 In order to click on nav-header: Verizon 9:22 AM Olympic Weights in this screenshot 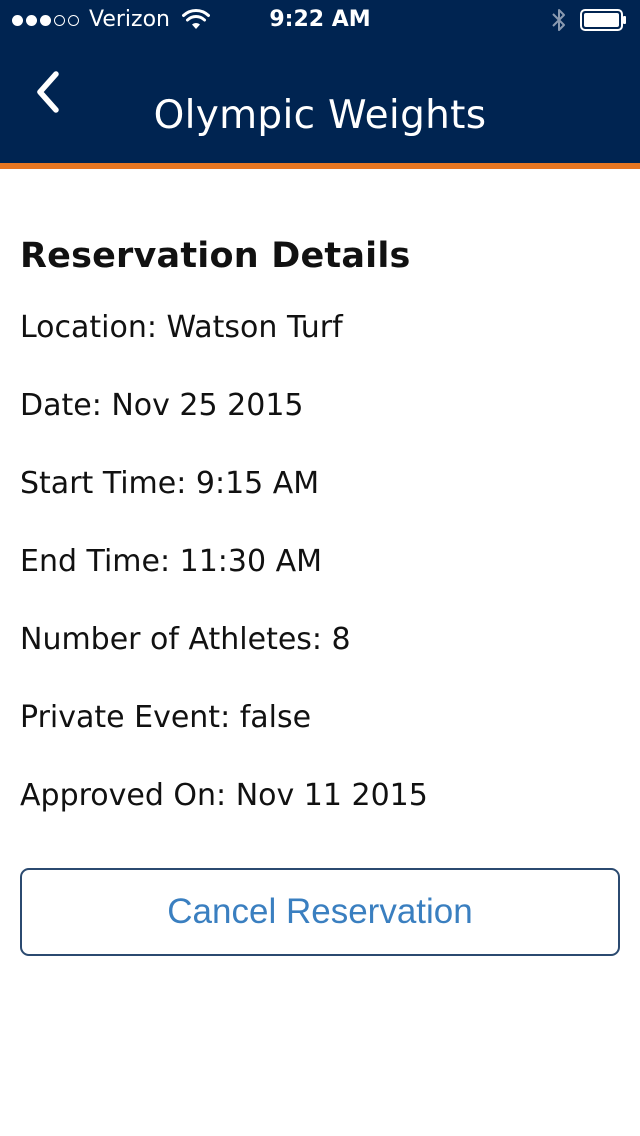, I will do `click(320, 81)`.